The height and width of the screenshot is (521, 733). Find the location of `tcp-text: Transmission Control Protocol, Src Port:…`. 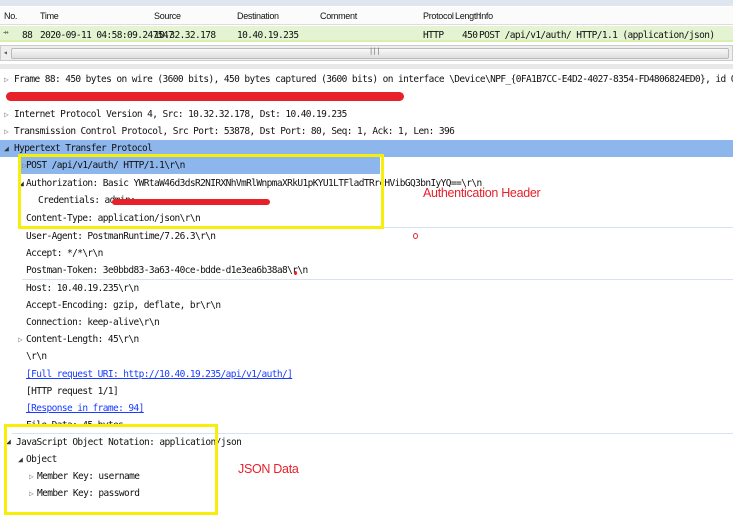

tcp-text: Transmission Control Protocol, Src Port:… is located at coordinates (234, 131).